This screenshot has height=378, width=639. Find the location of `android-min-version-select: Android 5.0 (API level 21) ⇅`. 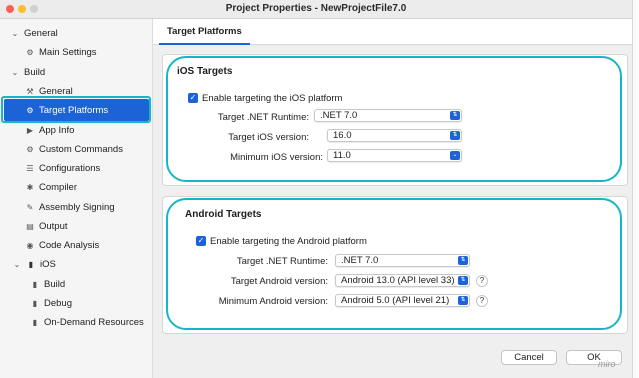

android-min-version-select: Android 5.0 (API level 21) ⇅ is located at coordinates (402, 300).